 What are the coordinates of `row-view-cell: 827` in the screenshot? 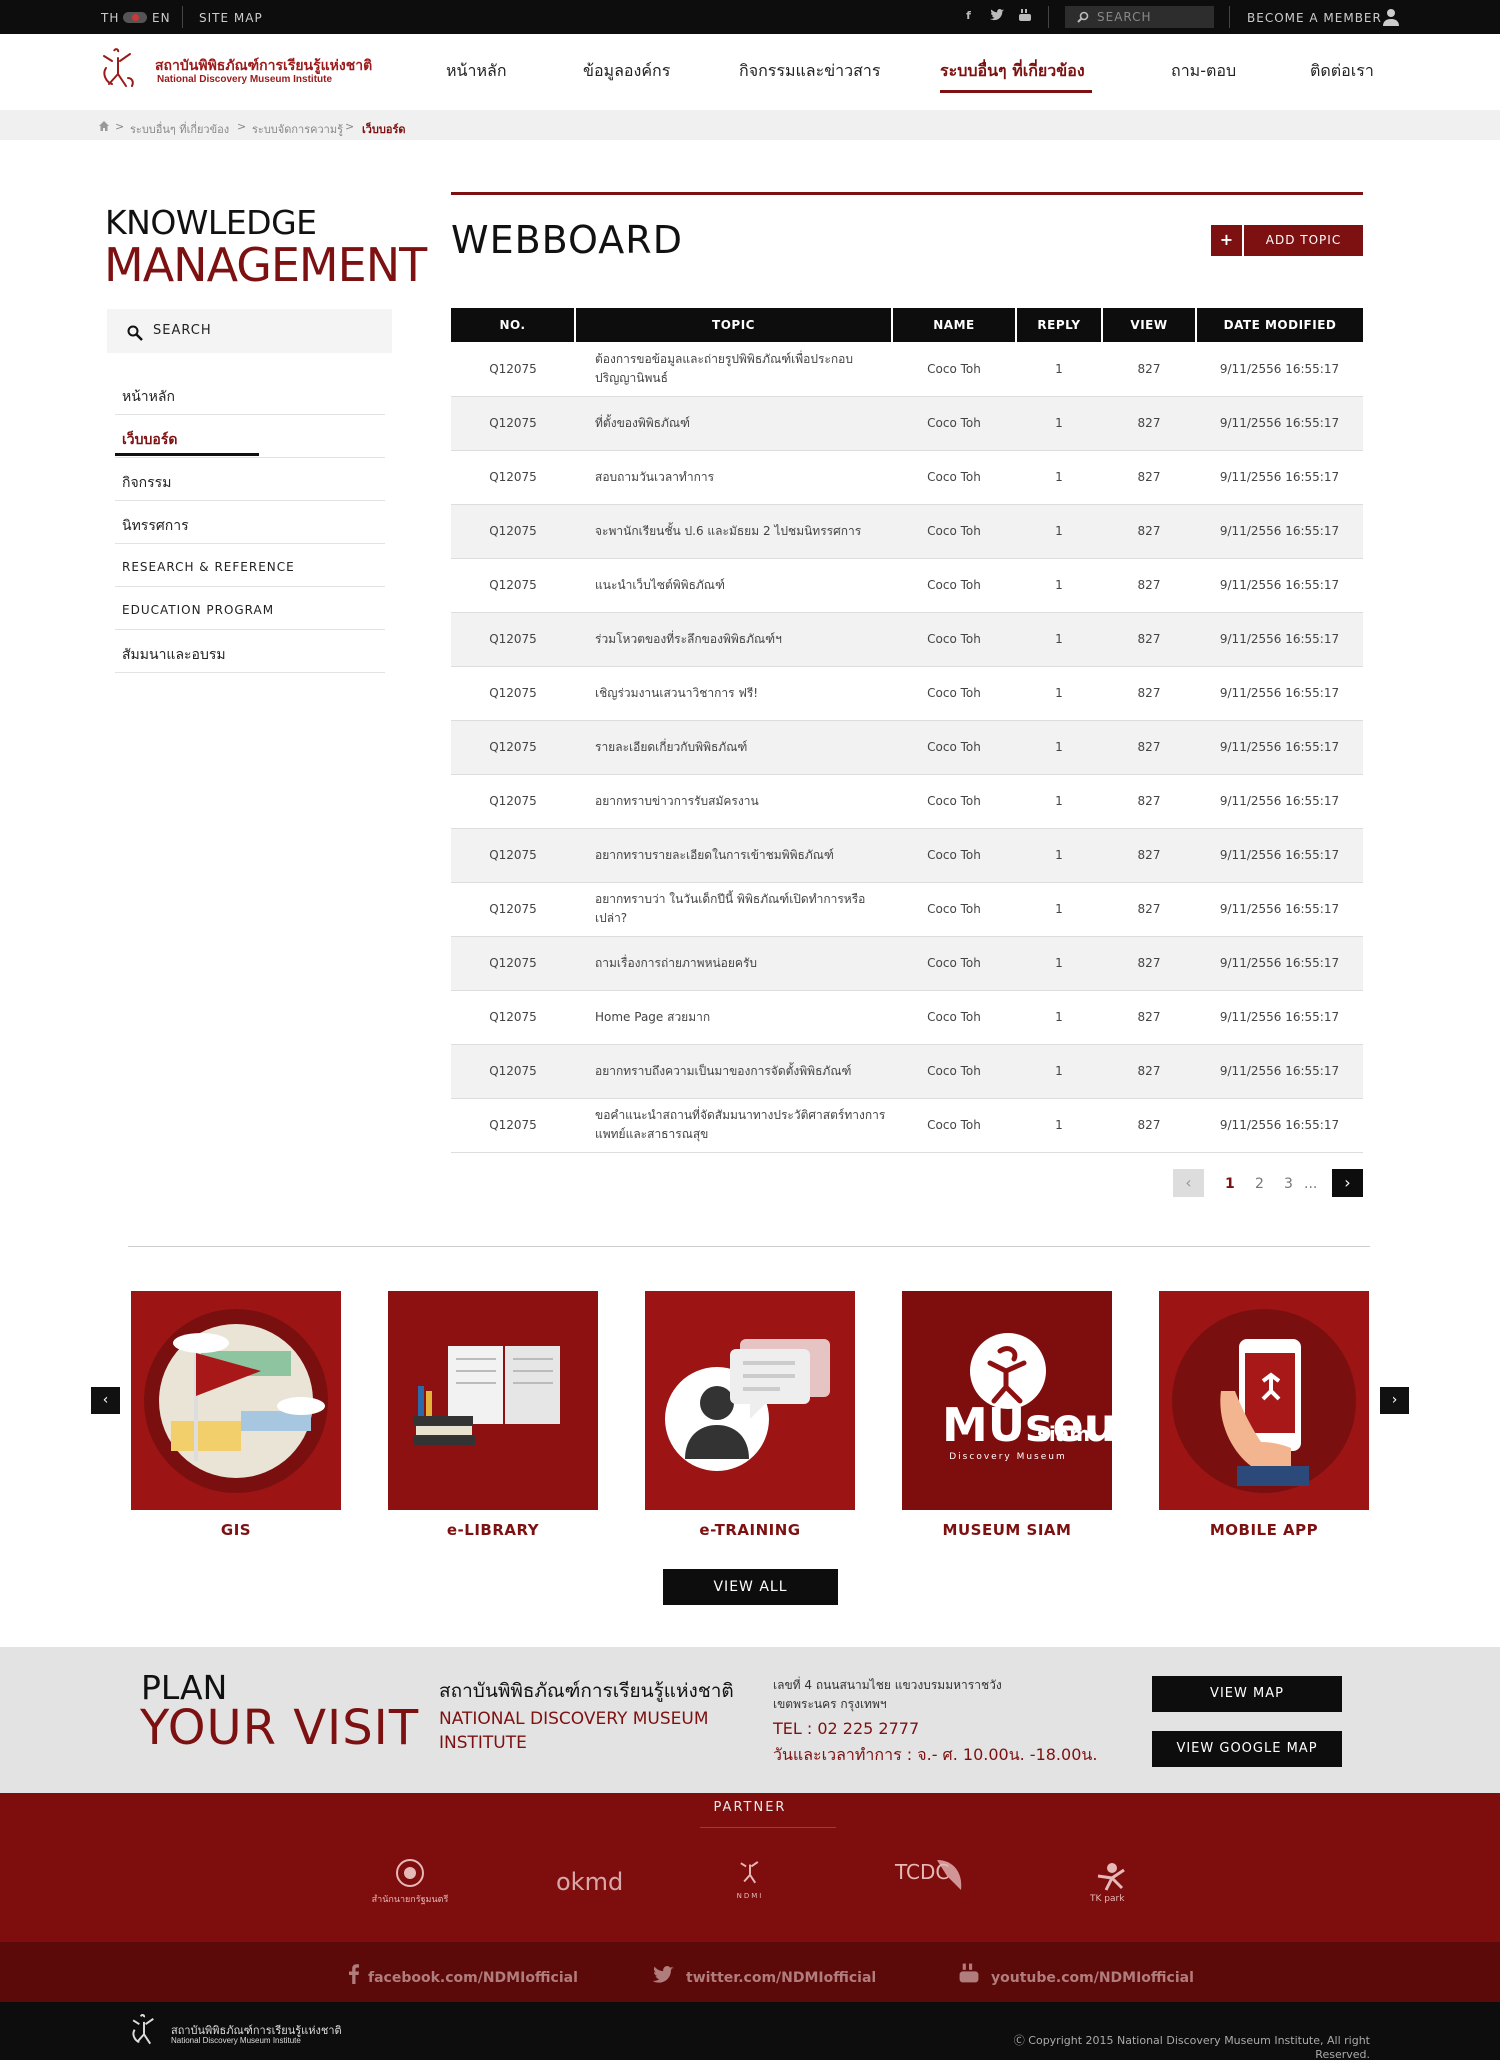 It's located at (1149, 1017).